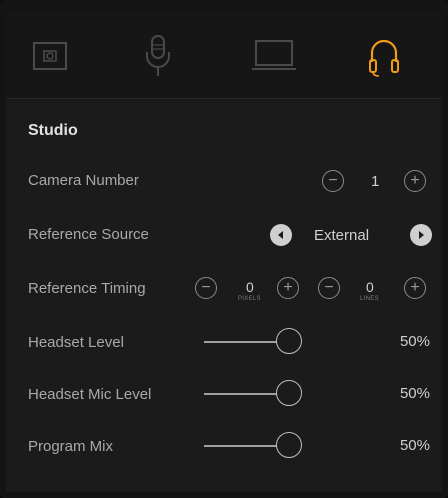 Image resolution: width=448 pixels, height=498 pixels. I want to click on program-mix-label: Program Mix, so click(71, 446).